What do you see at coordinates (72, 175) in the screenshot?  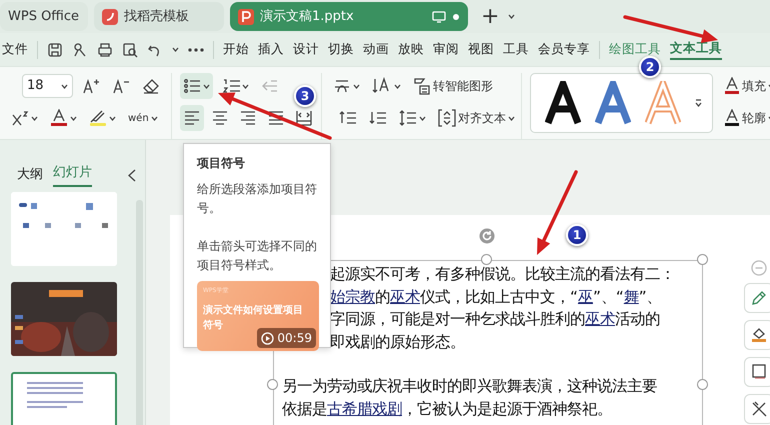 I see `panel-tab: 幻灯片` at bounding box center [72, 175].